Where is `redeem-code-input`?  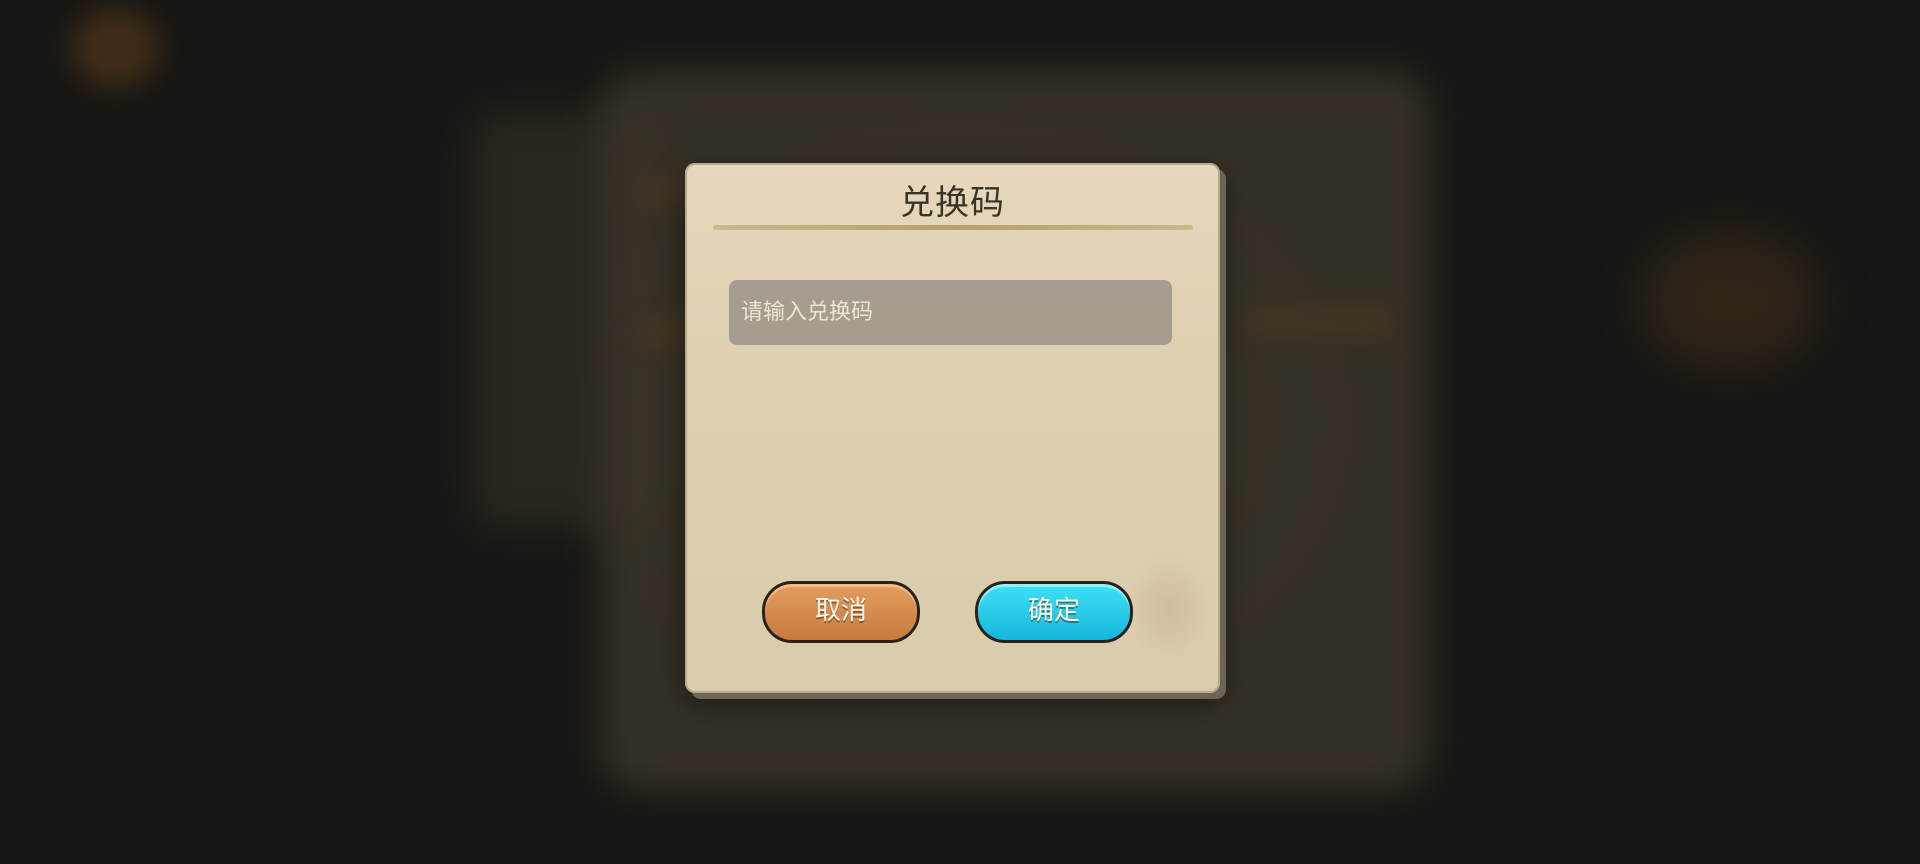
redeem-code-input is located at coordinates (950, 312).